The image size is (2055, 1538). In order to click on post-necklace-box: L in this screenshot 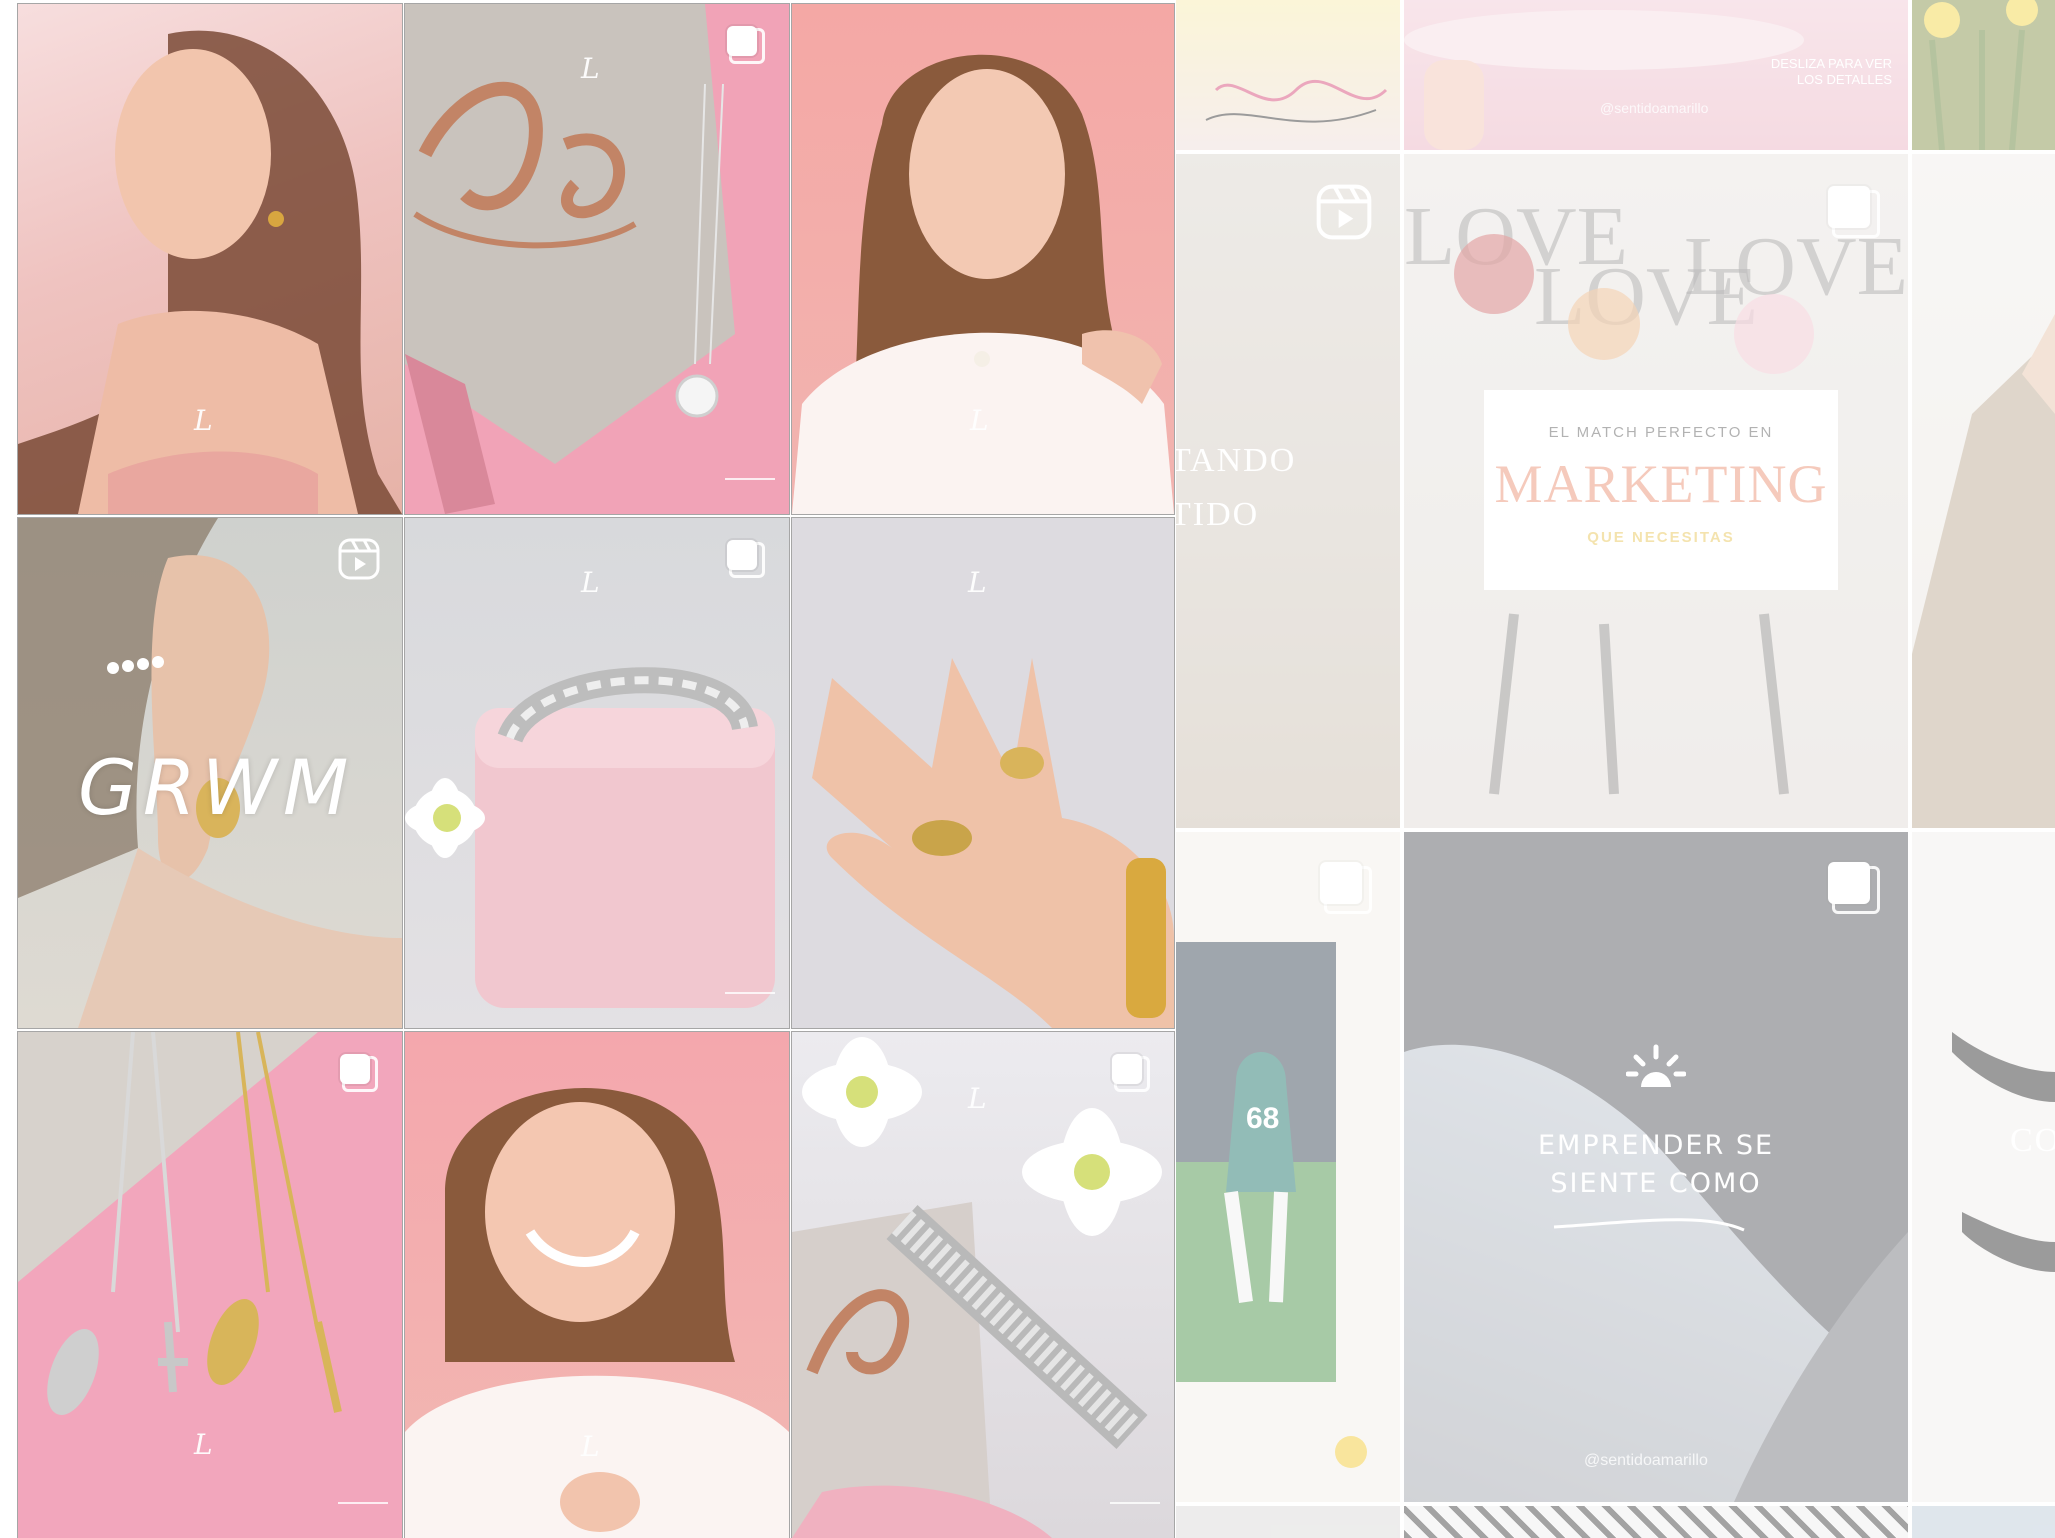, I will do `click(597, 259)`.